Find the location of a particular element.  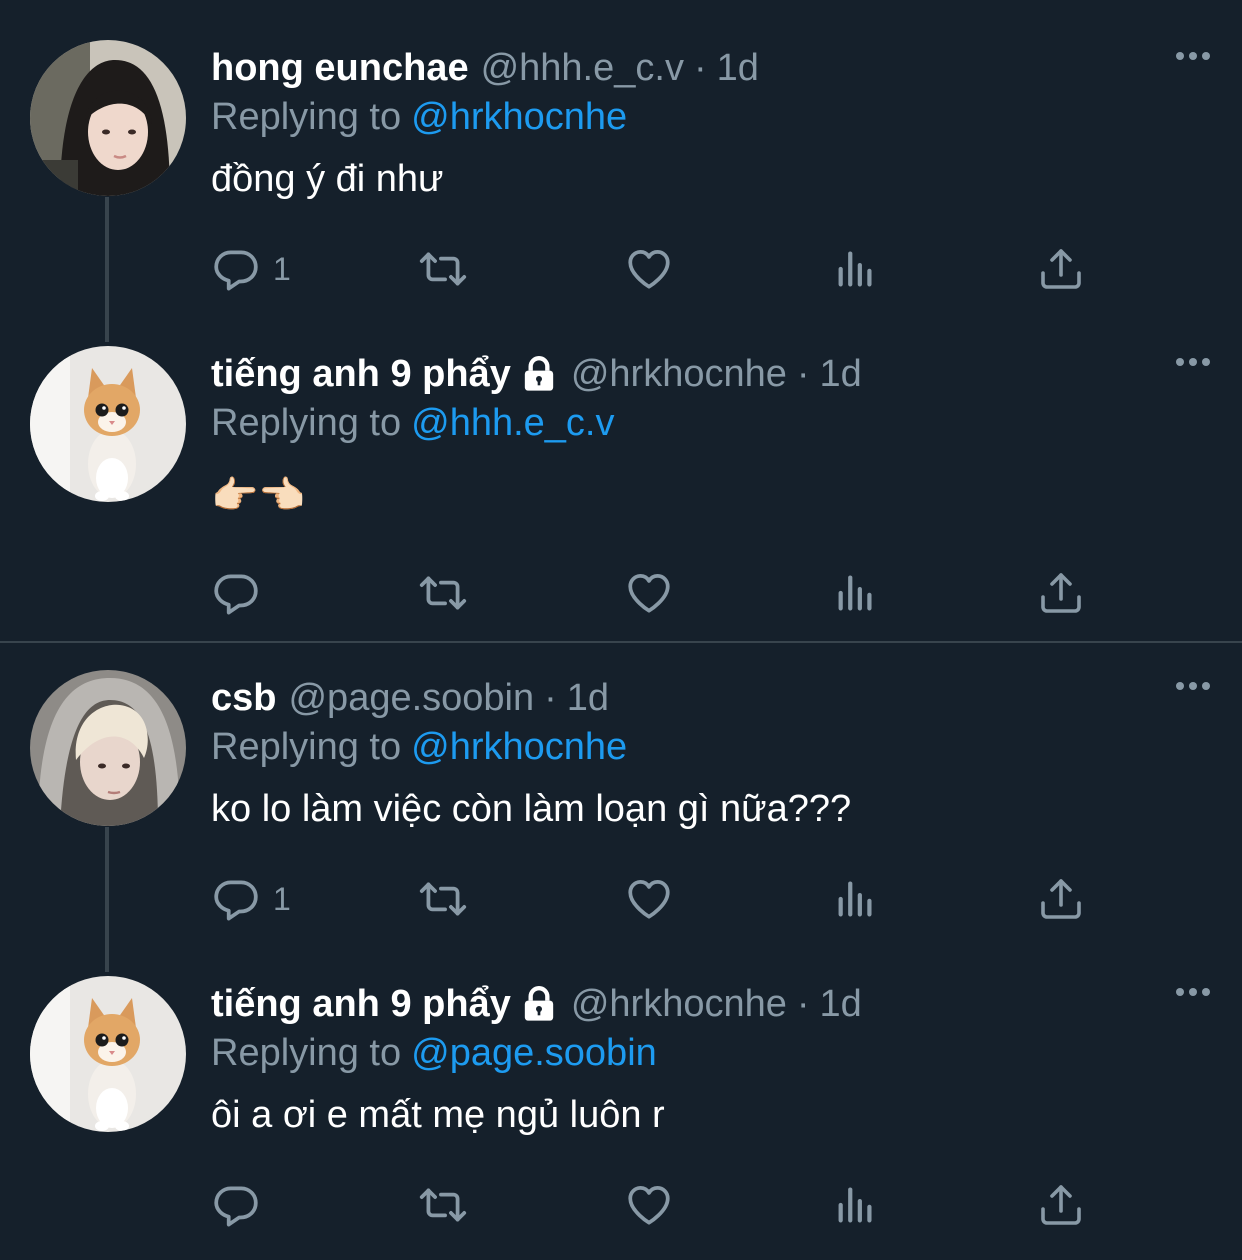

tweet-text: đồng ý đi như is located at coordinates (327, 179).